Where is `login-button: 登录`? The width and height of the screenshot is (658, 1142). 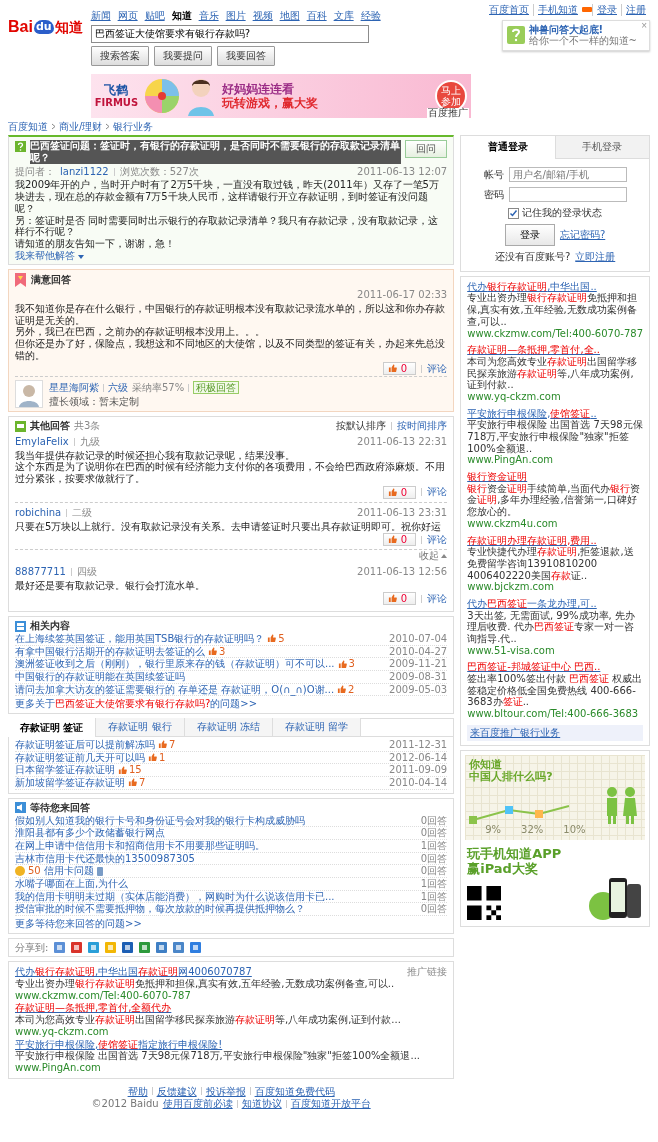
login-button: 登录 is located at coordinates (529, 235).